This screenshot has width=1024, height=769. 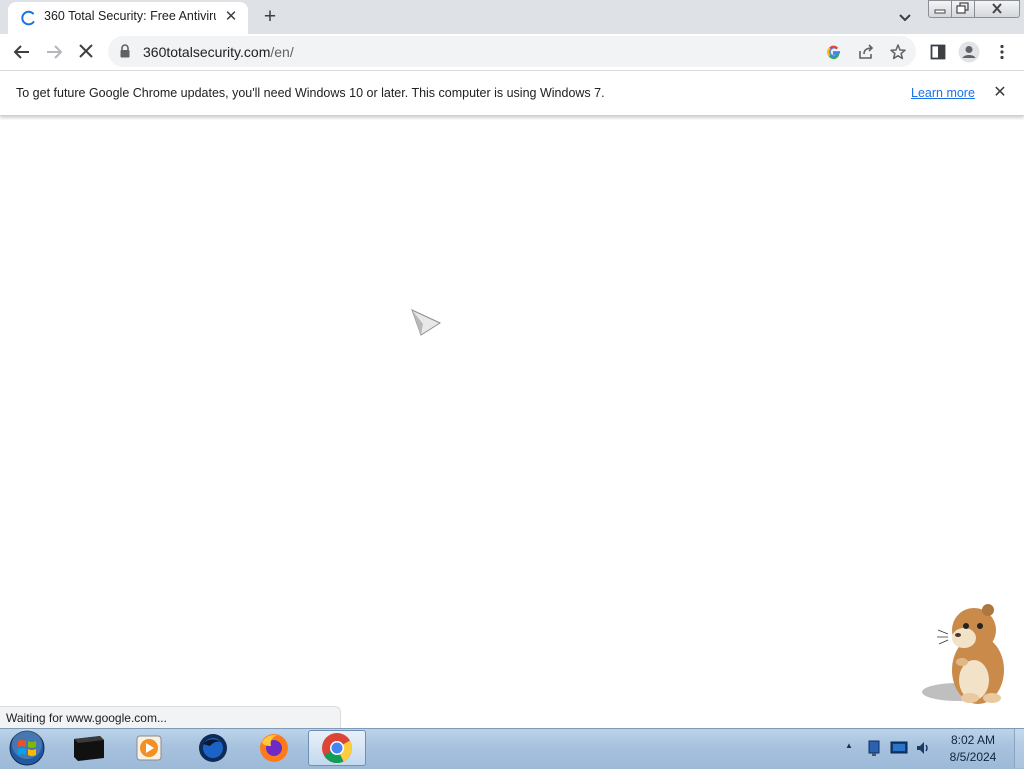 I want to click on side-panel-icon, so click(x=938, y=52).